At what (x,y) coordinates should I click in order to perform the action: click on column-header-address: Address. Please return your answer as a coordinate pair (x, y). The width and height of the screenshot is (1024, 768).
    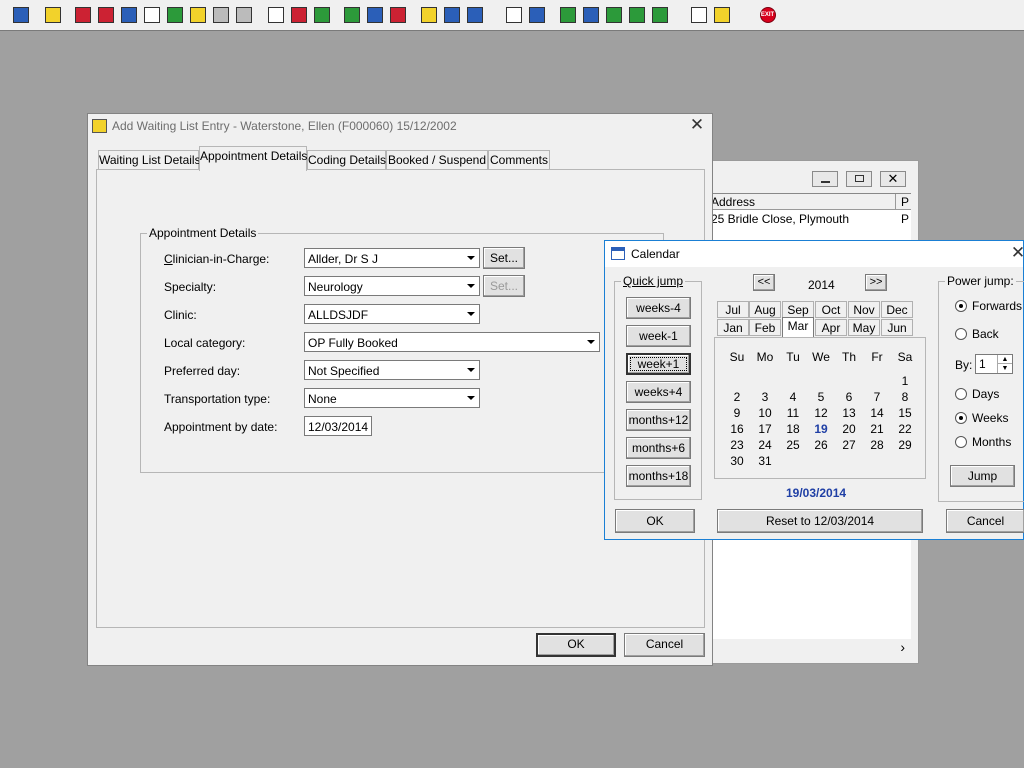
    Looking at the image, I should click on (733, 202).